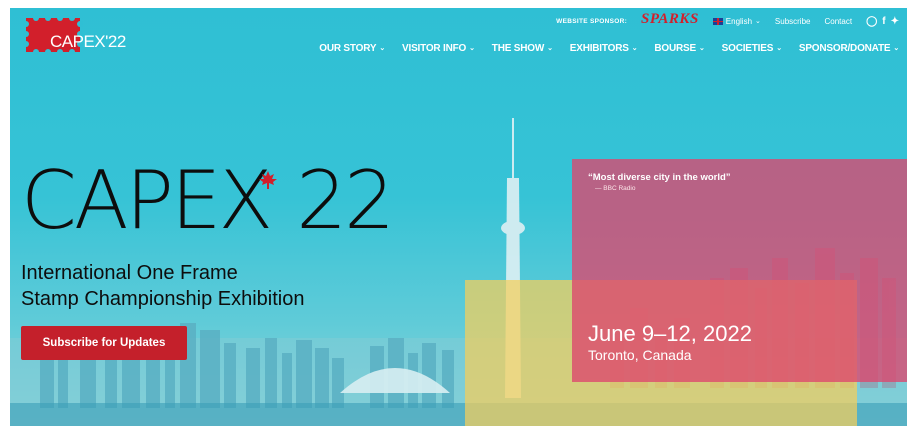 The image size is (907, 426). Describe the element at coordinates (659, 177) in the screenshot. I see `hero-quote: “Most diverse city in the world”` at that location.